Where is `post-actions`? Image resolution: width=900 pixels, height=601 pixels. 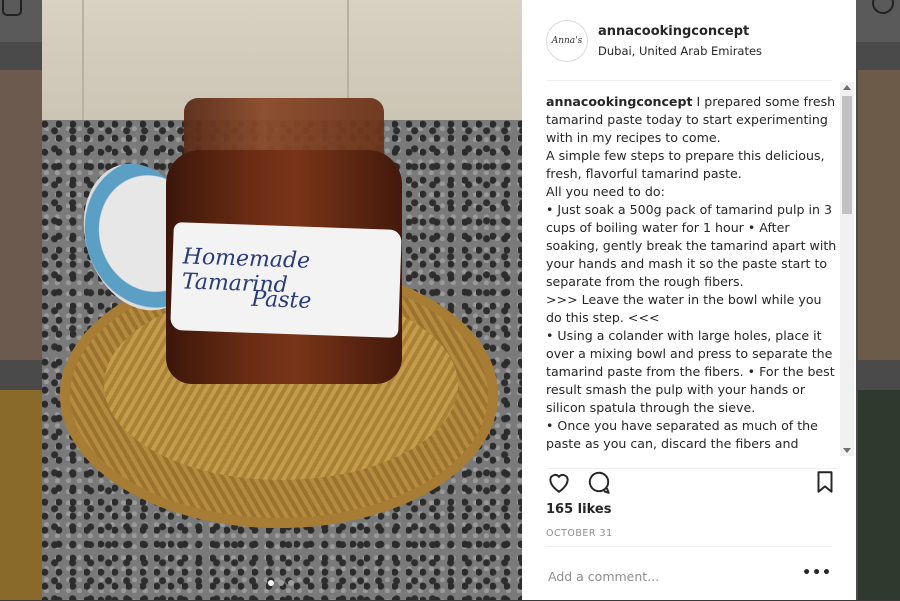
post-actions is located at coordinates (692, 484).